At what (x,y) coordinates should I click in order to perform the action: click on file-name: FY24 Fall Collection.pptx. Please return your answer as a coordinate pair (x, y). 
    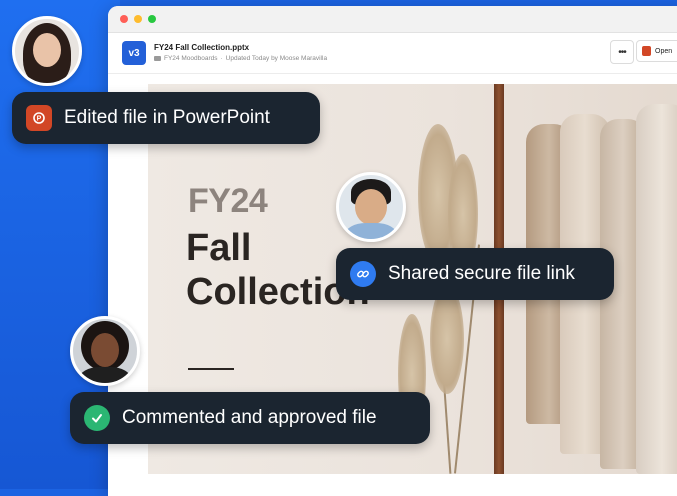
    Looking at the image, I should click on (202, 47).